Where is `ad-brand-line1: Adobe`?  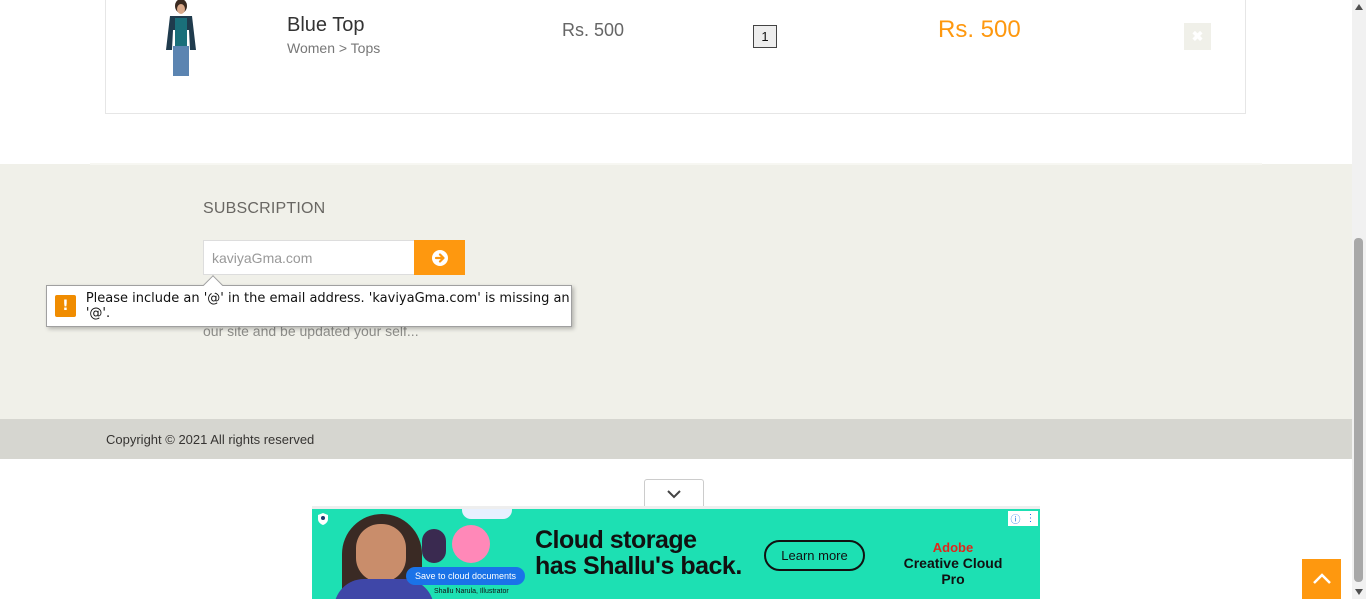 ad-brand-line1: Adobe is located at coordinates (953, 547).